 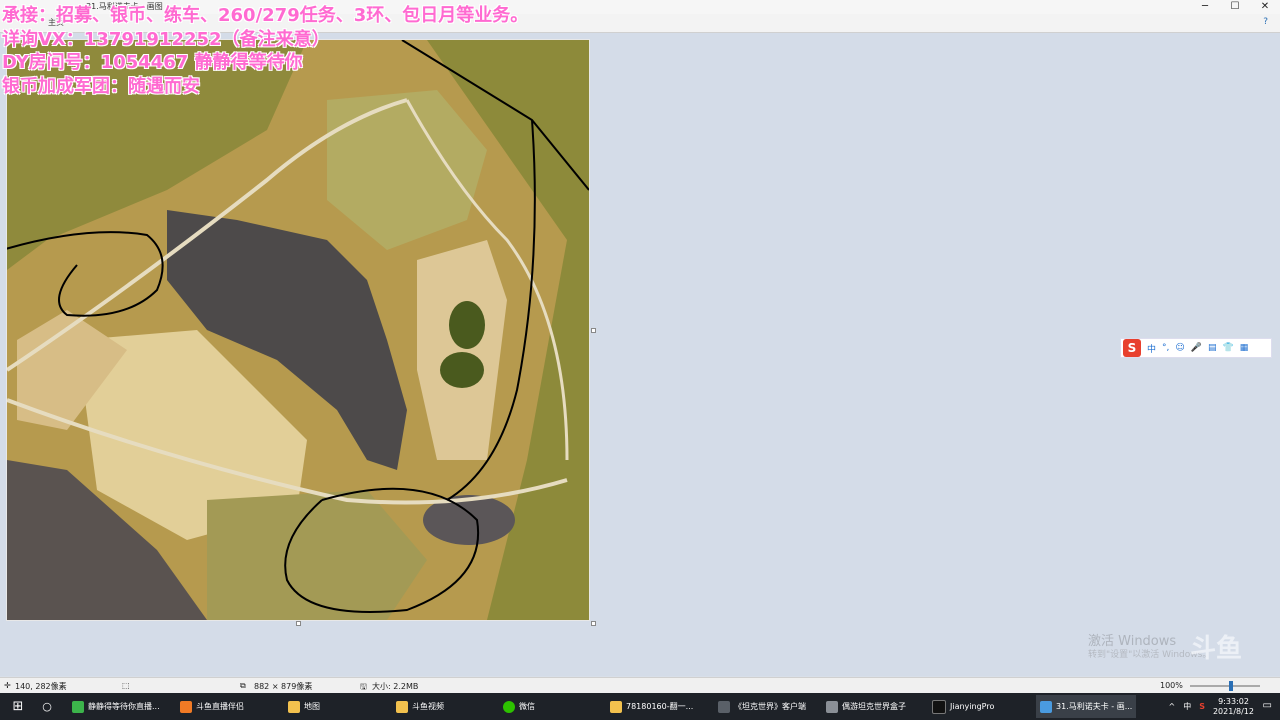 What do you see at coordinates (243, 685) in the screenshot?
I see `image-size-icon: ⧉` at bounding box center [243, 685].